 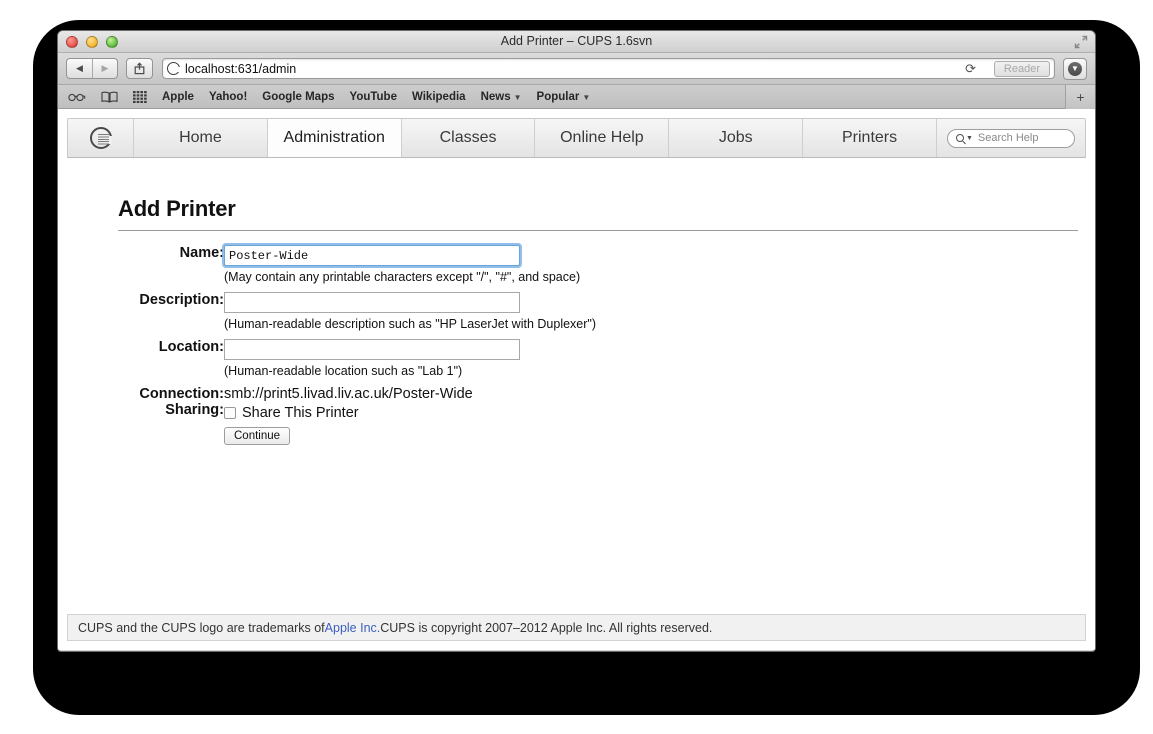 I want to click on reading-glasses-icon, so click(x=77, y=97).